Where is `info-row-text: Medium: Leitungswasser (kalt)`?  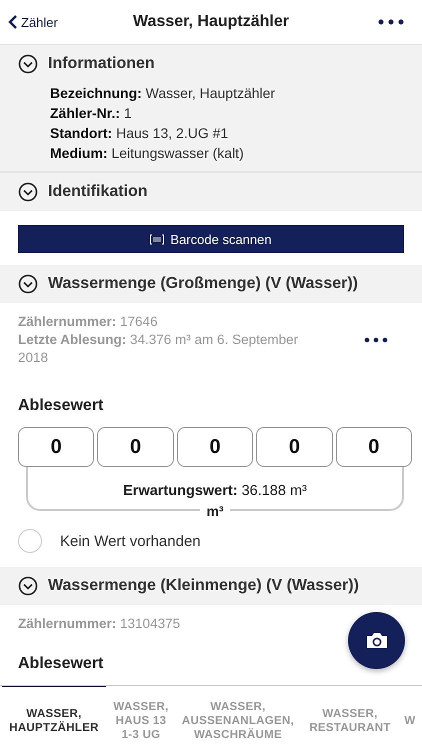
info-row-text: Medium: Leitungswasser (kalt) is located at coordinates (147, 153).